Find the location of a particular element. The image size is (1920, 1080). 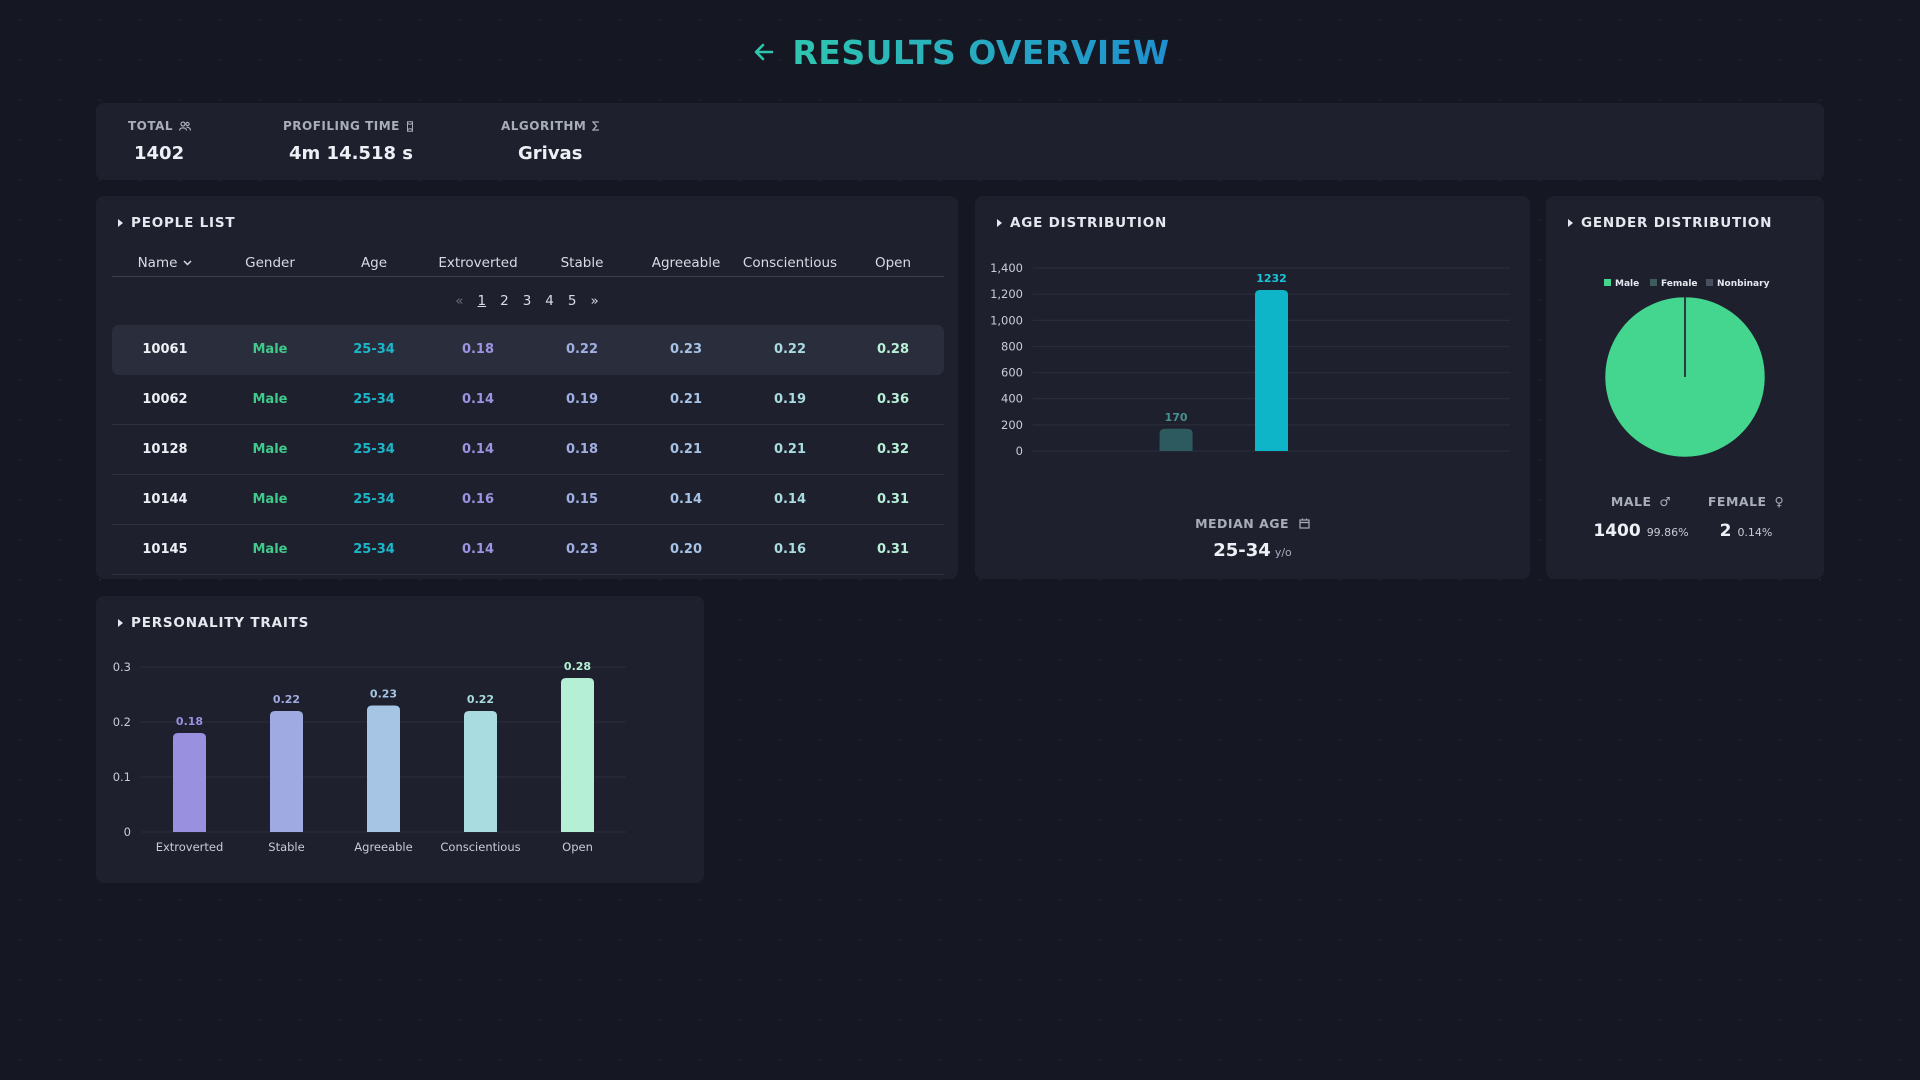

page-button-4: 4 is located at coordinates (549, 301).